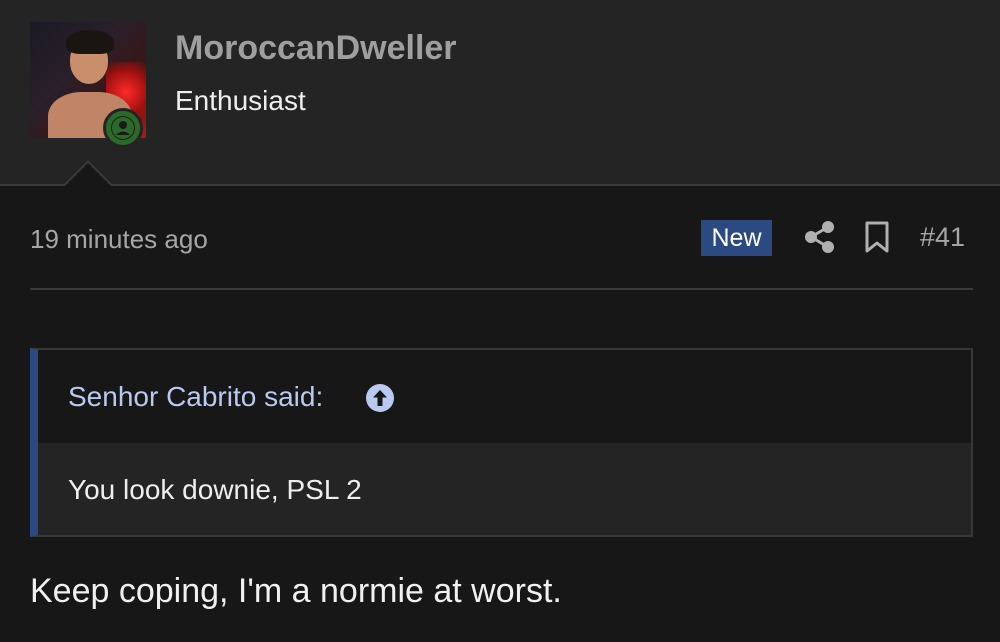 This screenshot has height=642, width=1000. What do you see at coordinates (820, 237) in the screenshot?
I see `share-icon` at bounding box center [820, 237].